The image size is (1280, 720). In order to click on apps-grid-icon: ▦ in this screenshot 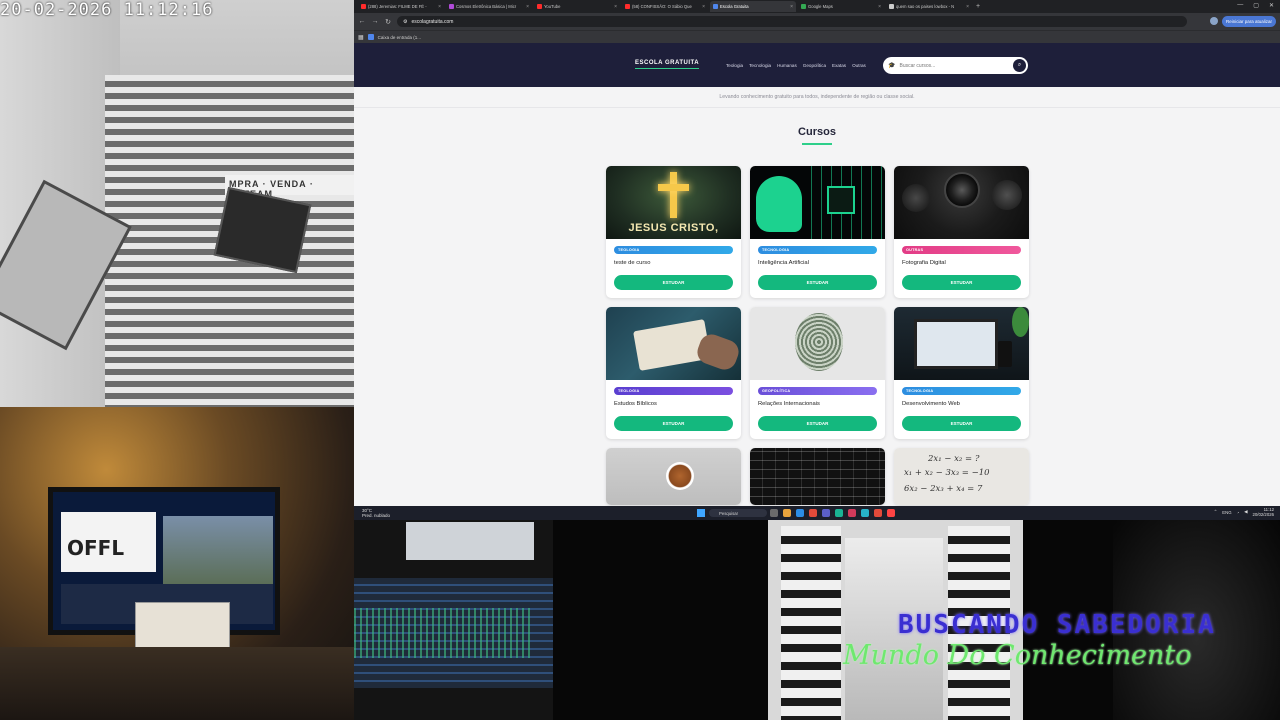, I will do `click(361, 37)`.